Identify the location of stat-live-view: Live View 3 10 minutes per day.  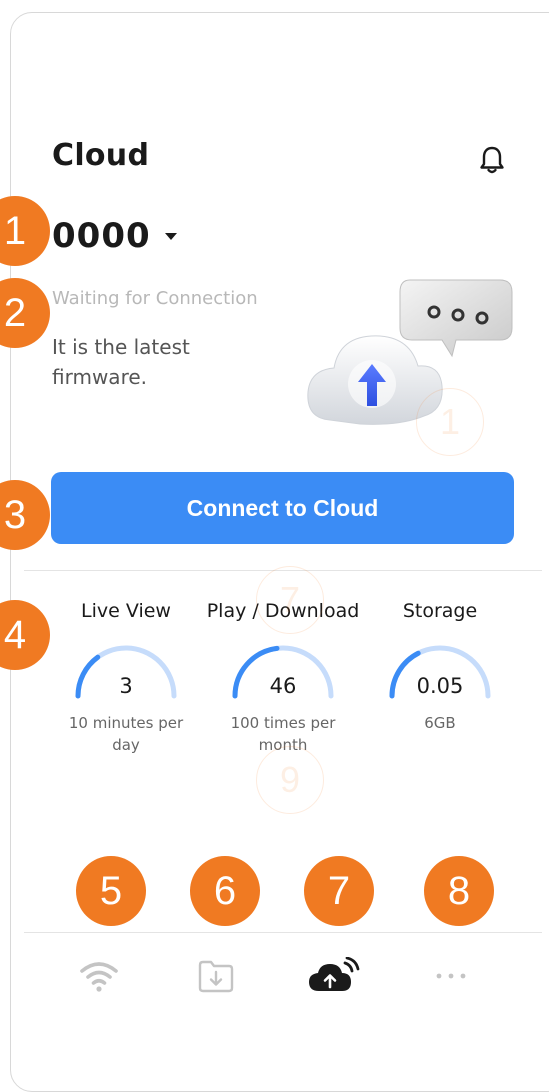
(126, 678).